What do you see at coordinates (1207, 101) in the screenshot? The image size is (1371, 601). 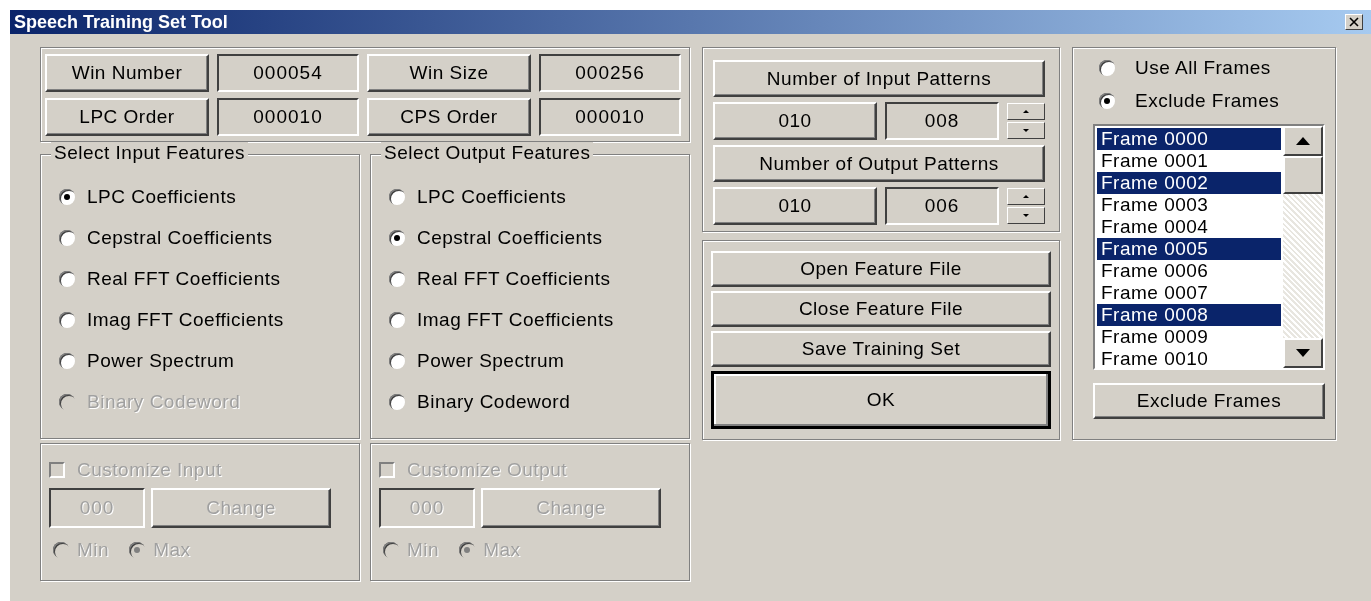 I see `radio-label: Exclude Frames` at bounding box center [1207, 101].